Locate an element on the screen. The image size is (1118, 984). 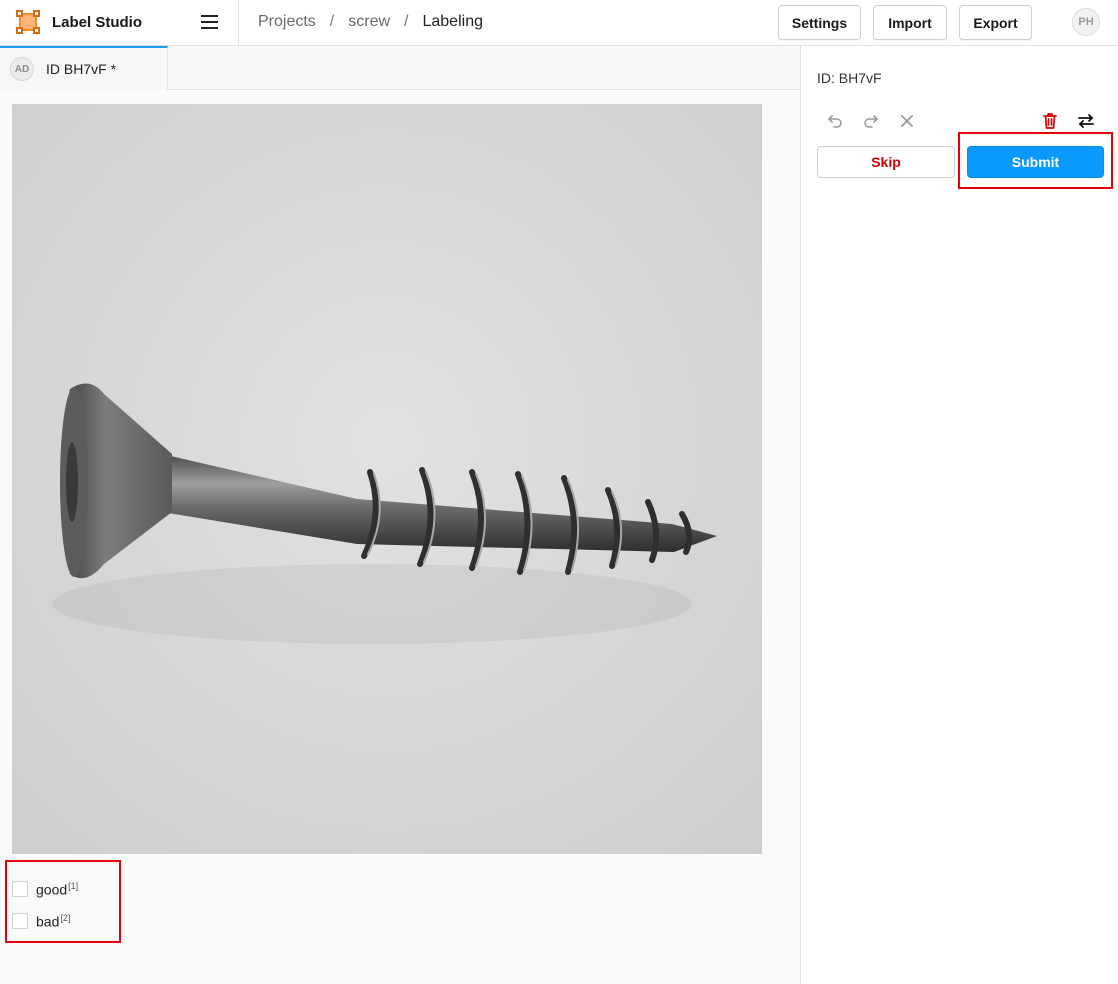
choices-group: good[1] bad[2] is located at coordinates (45, 905).